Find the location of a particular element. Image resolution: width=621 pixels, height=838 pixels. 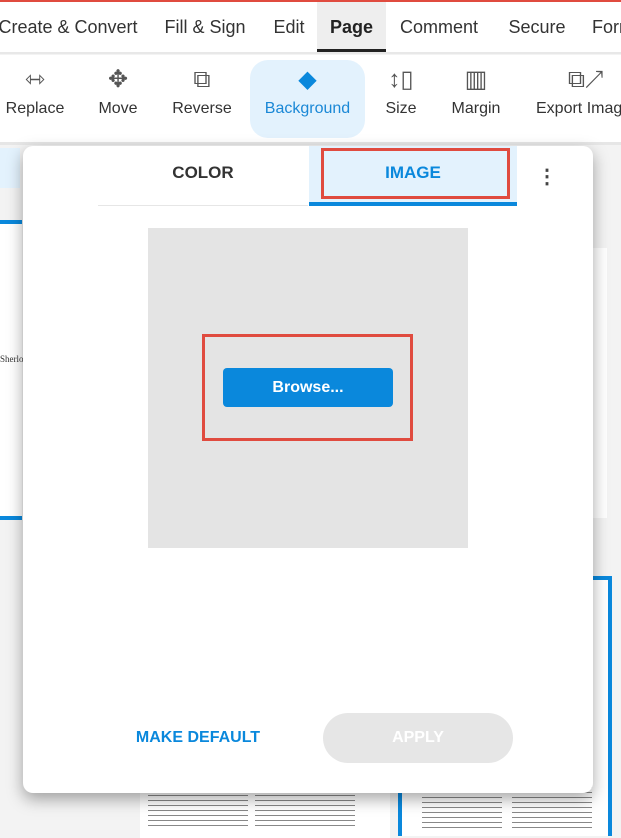

background-button: ◆ Background is located at coordinates (307, 99).